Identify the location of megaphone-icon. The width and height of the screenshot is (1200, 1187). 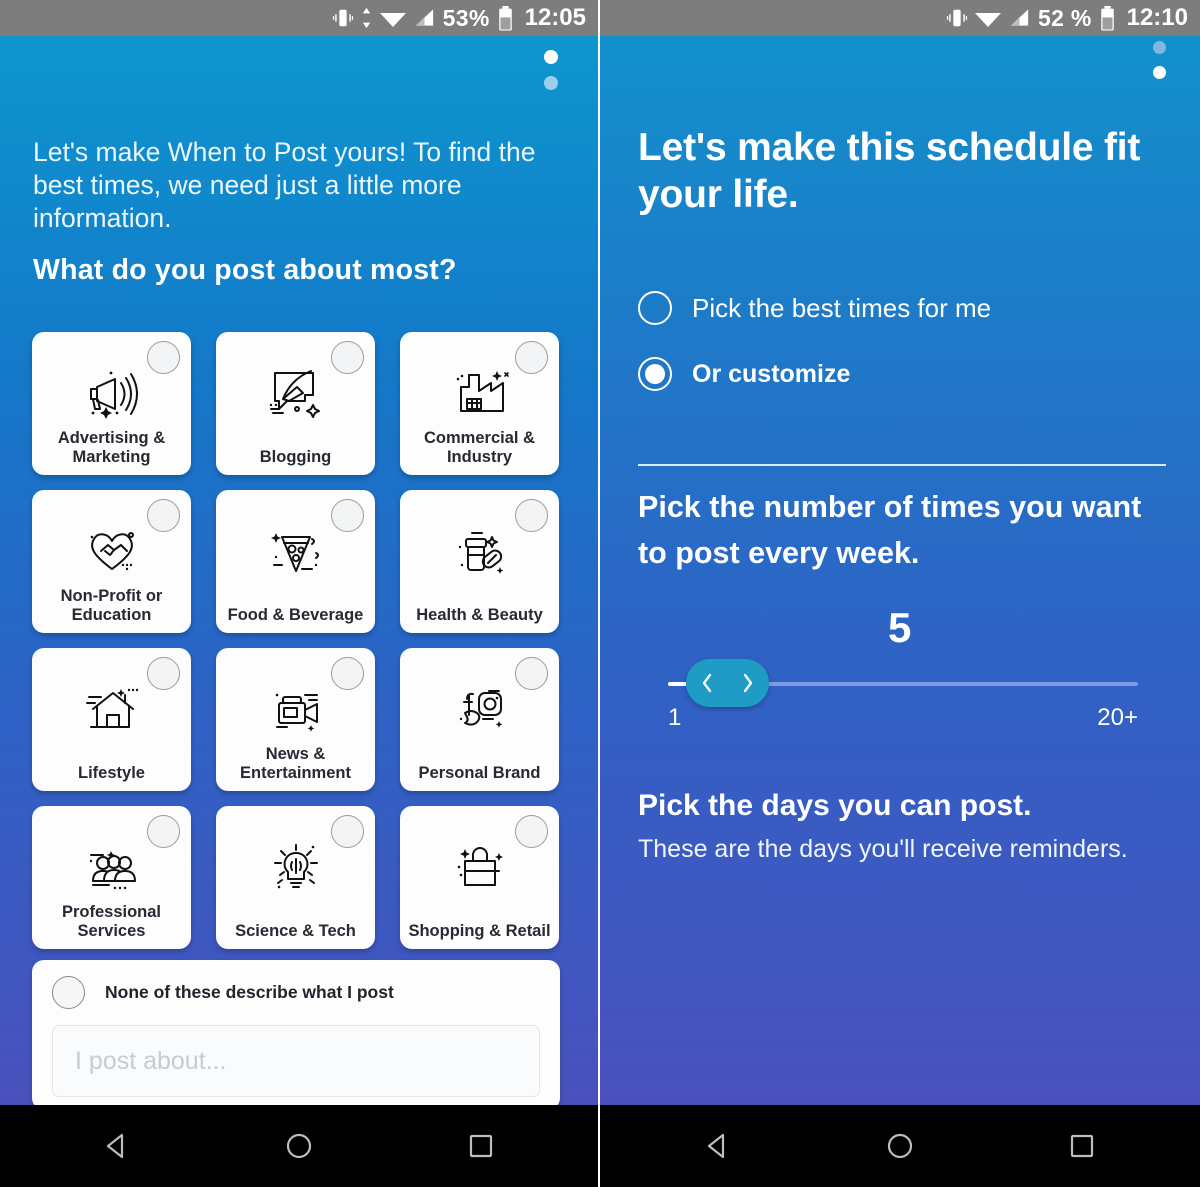
(111, 393).